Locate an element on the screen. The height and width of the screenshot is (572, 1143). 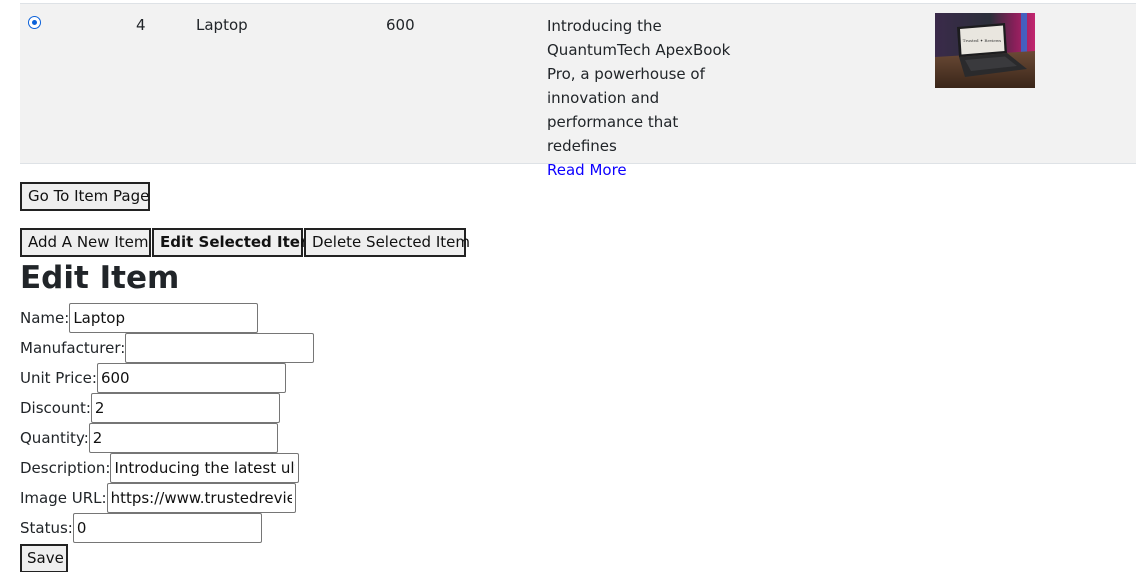
go-to-item-page-button: Go To Item Page is located at coordinates (85, 196).